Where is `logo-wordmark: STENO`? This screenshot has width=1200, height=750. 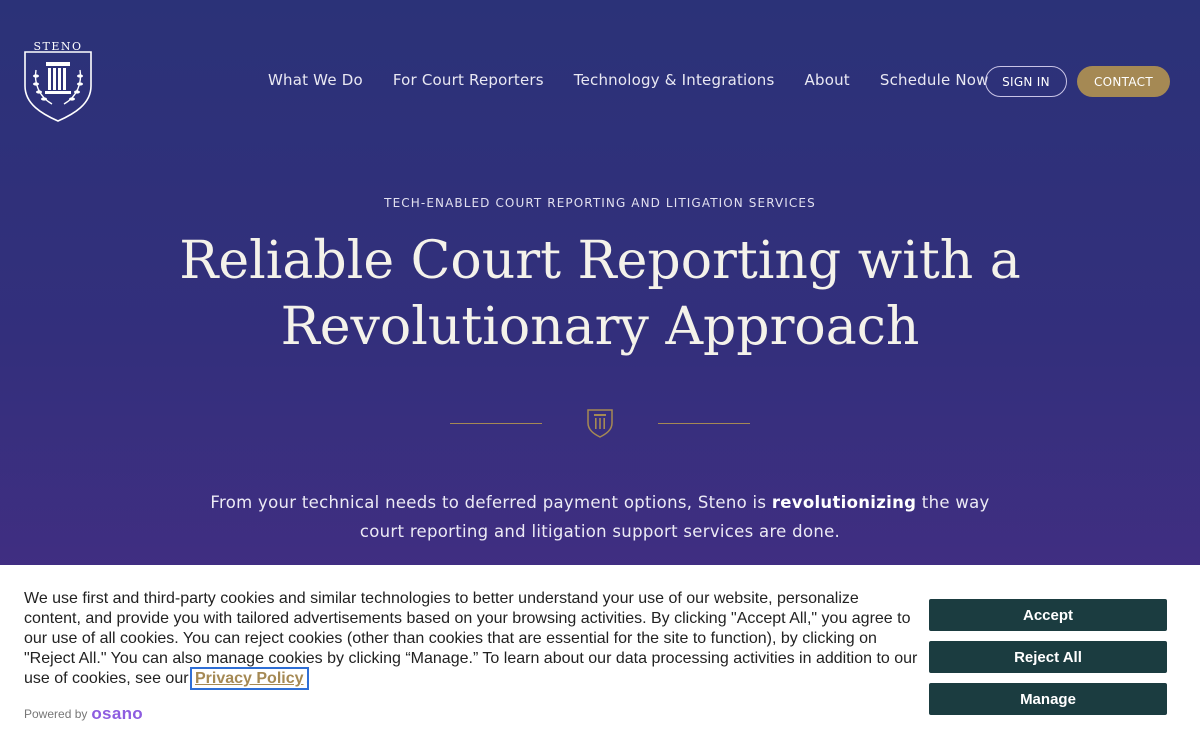
logo-wordmark: STENO is located at coordinates (57, 46).